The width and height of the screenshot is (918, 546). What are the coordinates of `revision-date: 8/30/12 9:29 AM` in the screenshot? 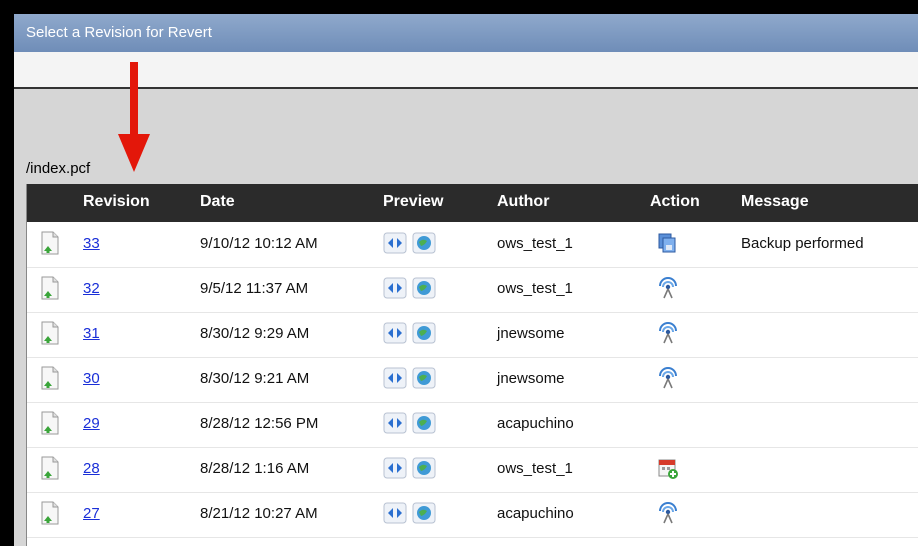 It's located at (255, 333).